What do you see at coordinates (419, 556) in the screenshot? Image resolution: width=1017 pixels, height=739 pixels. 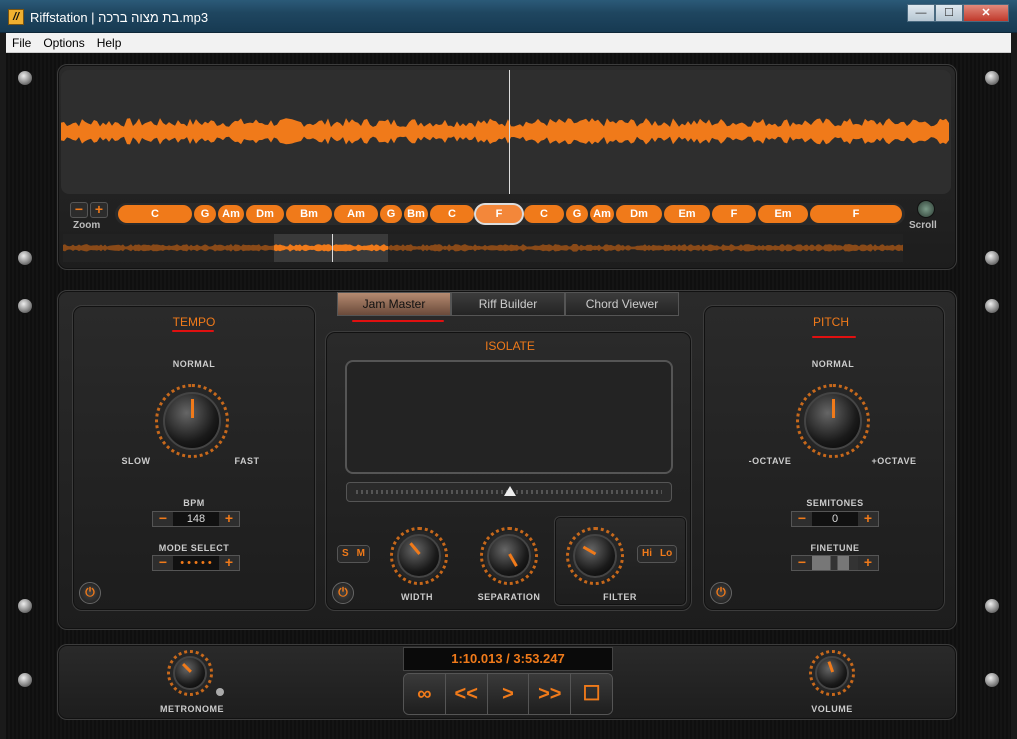 I see `width-knob` at bounding box center [419, 556].